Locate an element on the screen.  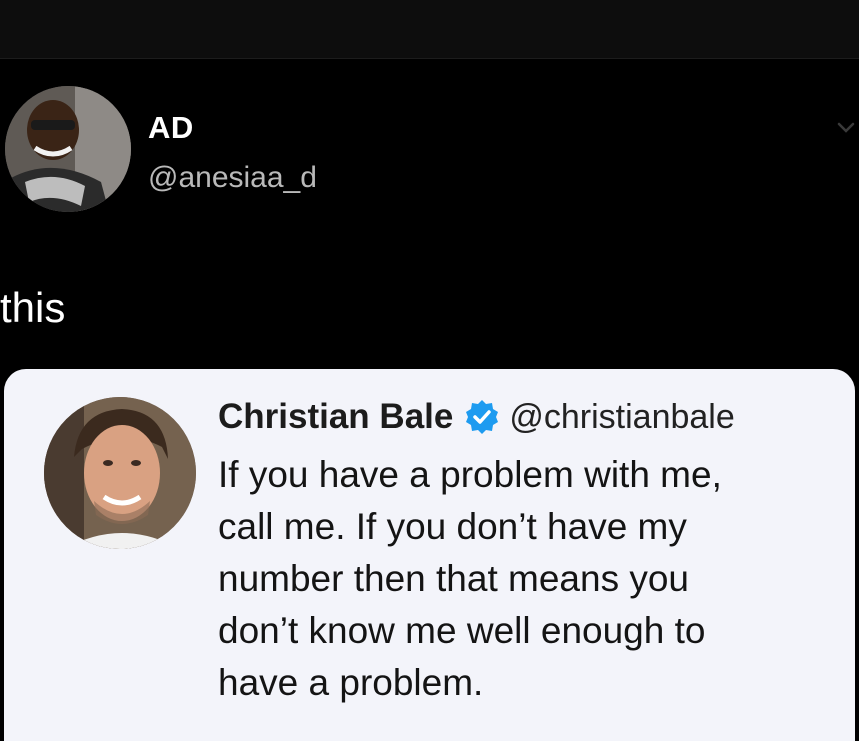
quoted-author-name: Christian Bale is located at coordinates (335, 417).